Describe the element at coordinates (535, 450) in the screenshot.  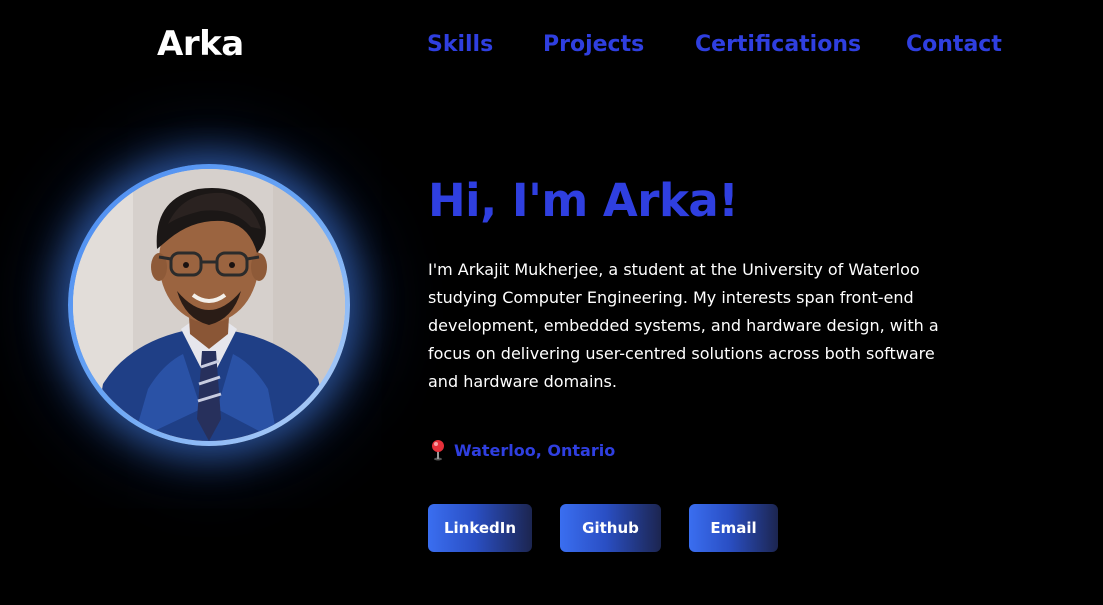
I see `location-text: Waterloo, Ontario` at that location.